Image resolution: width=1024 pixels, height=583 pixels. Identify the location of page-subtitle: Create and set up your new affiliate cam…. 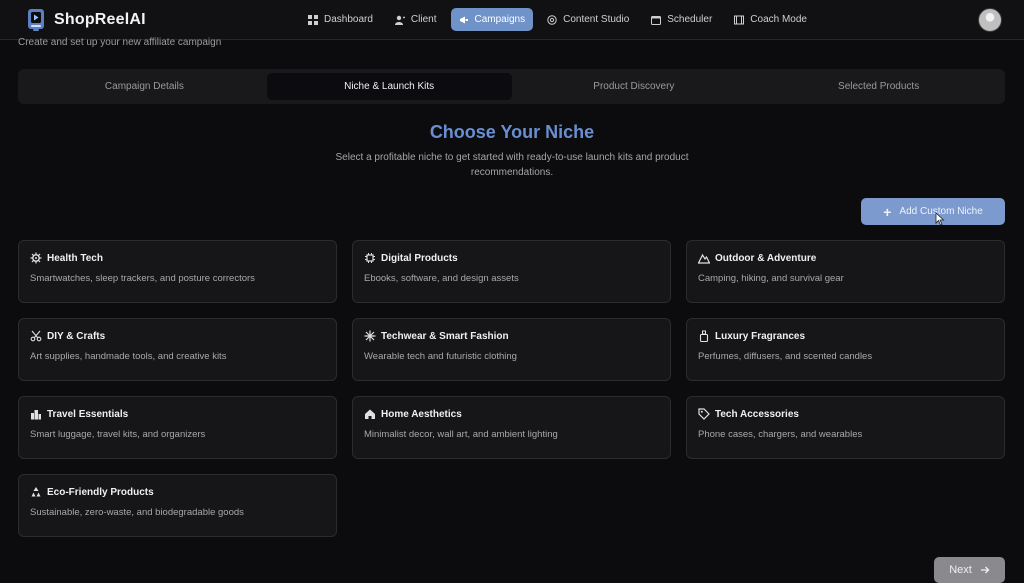
(120, 42).